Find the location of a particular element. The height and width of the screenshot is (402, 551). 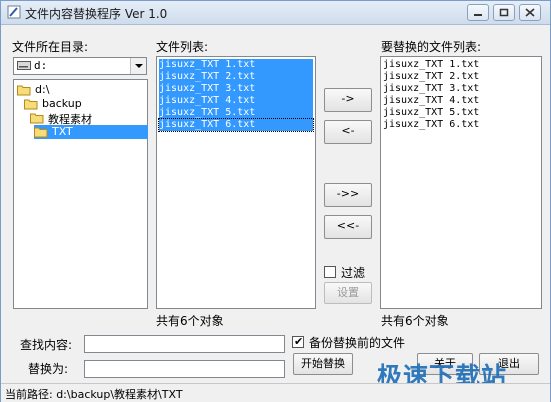

find-label: 查找内容: is located at coordinates (46, 345).